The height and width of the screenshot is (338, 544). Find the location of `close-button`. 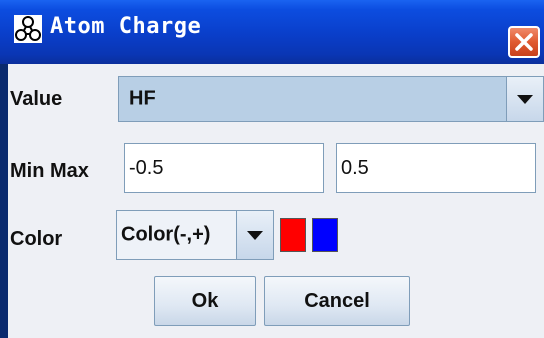

close-button is located at coordinates (524, 42).